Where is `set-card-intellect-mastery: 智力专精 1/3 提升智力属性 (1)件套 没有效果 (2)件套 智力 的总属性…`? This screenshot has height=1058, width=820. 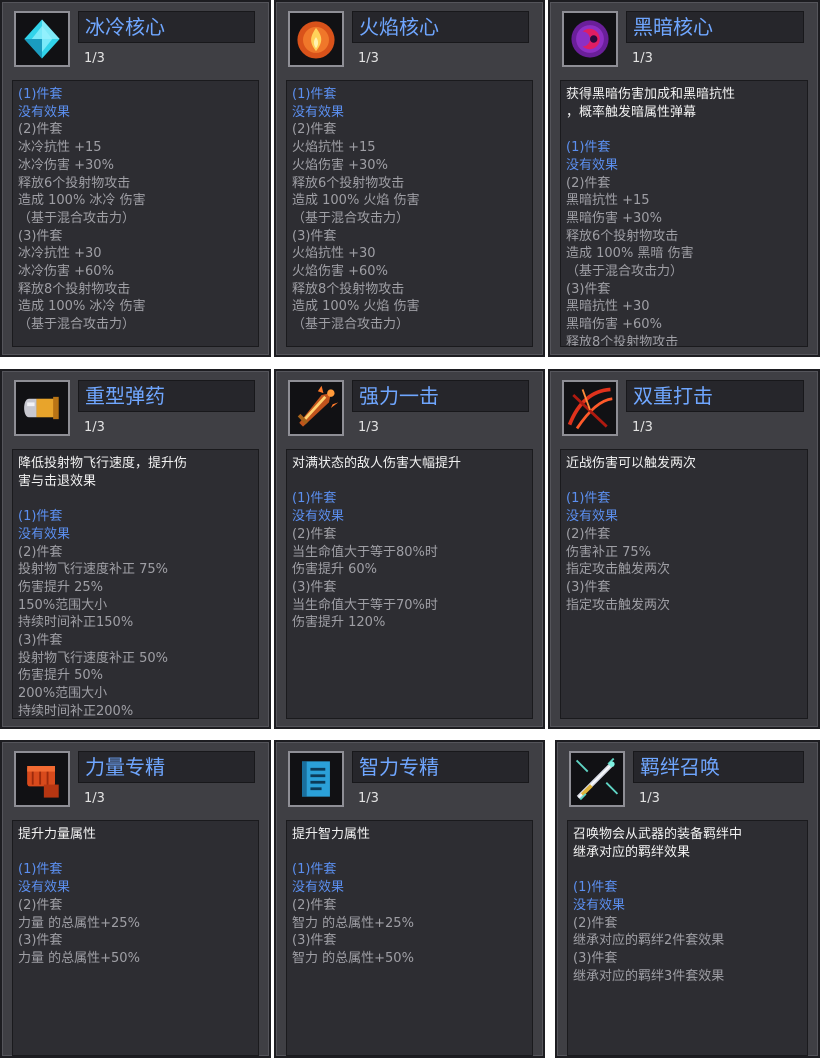
set-card-intellect-mastery: 智力专精 1/3 提升智力属性 (1)件套 没有效果 (2)件套 智力 的总属性… is located at coordinates (409, 899).